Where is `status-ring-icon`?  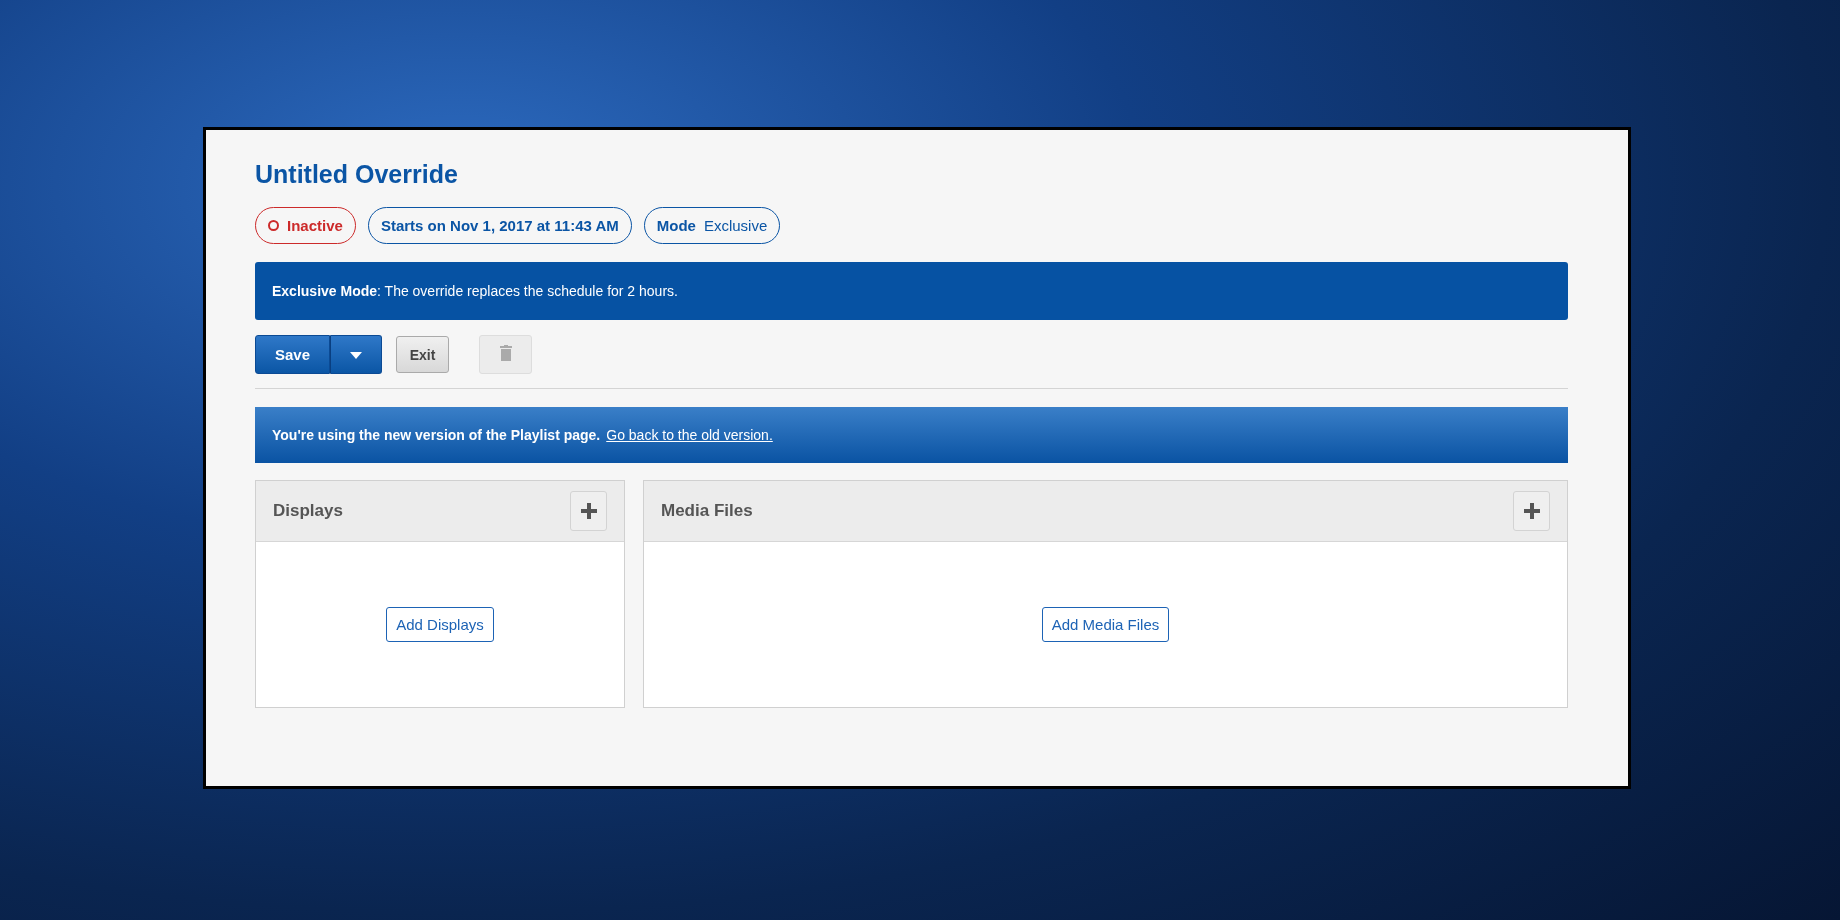
status-ring-icon is located at coordinates (273, 225).